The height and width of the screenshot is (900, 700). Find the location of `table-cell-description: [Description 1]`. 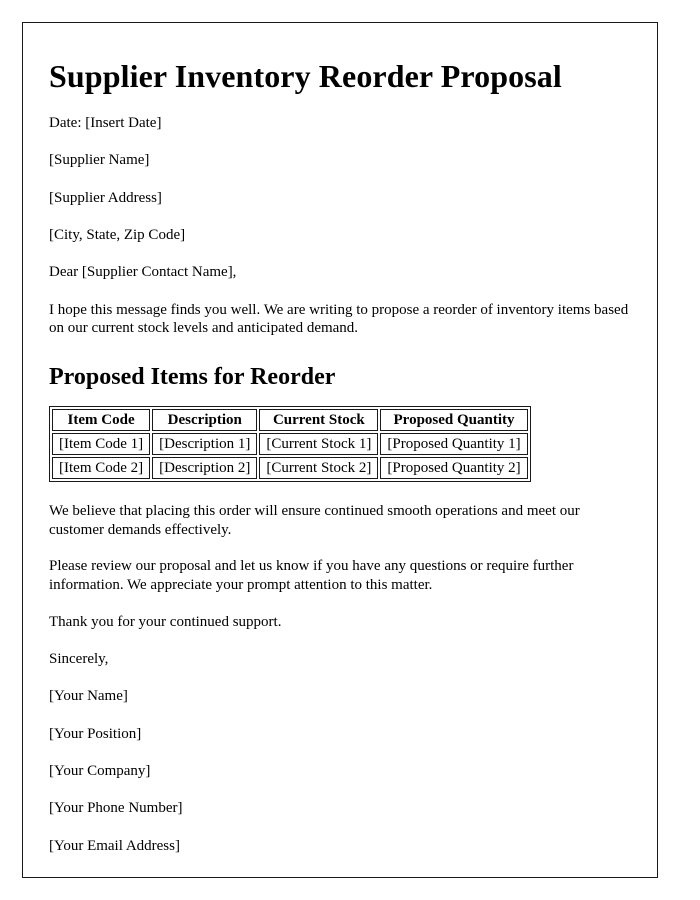

table-cell-description: [Description 1] is located at coordinates (205, 443).